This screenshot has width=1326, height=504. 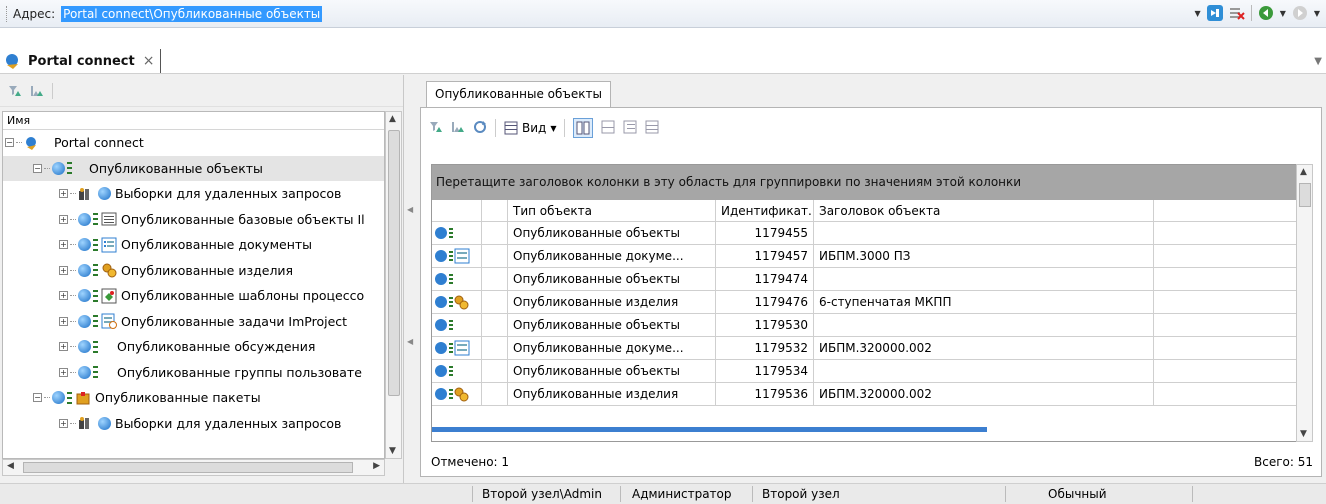 I want to click on table-row: Опубликованные объекты 1179474, so click(x=868, y=279).